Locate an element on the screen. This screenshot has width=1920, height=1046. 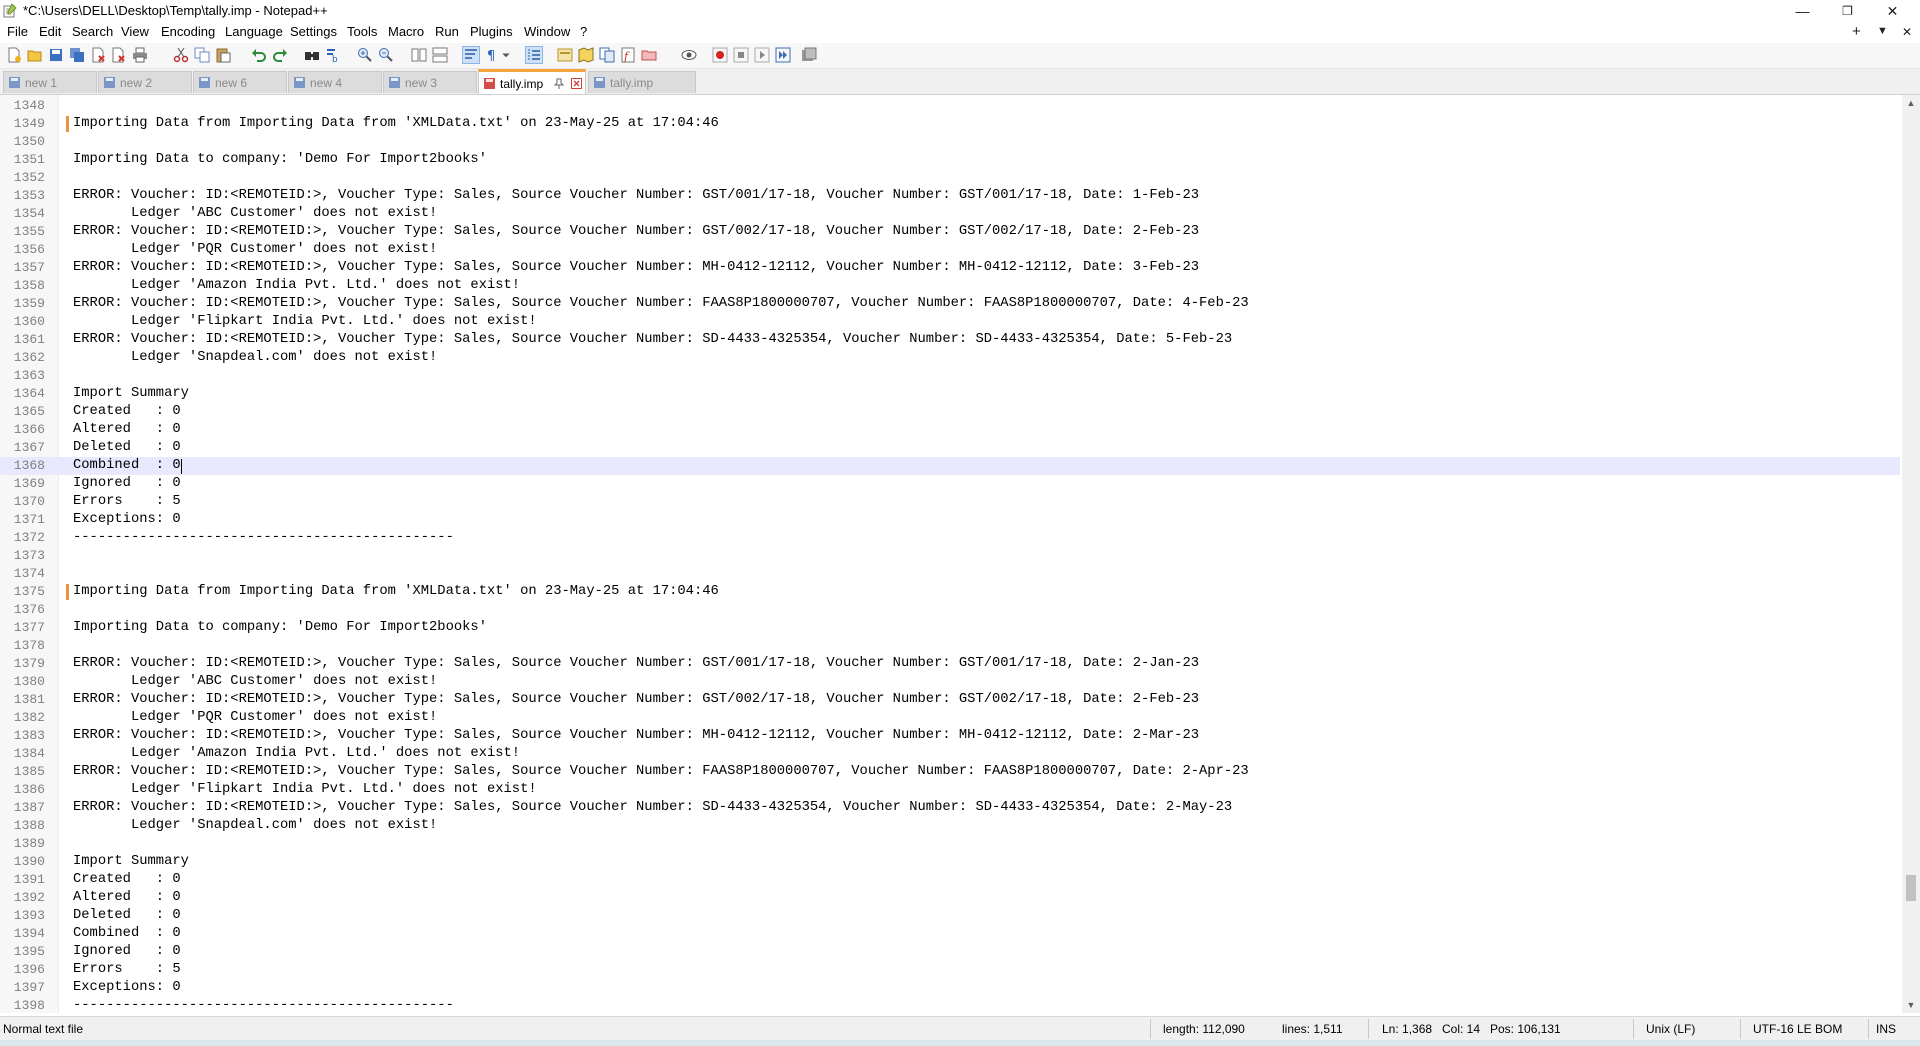
tab-new-2: new 2 is located at coordinates (145, 82).